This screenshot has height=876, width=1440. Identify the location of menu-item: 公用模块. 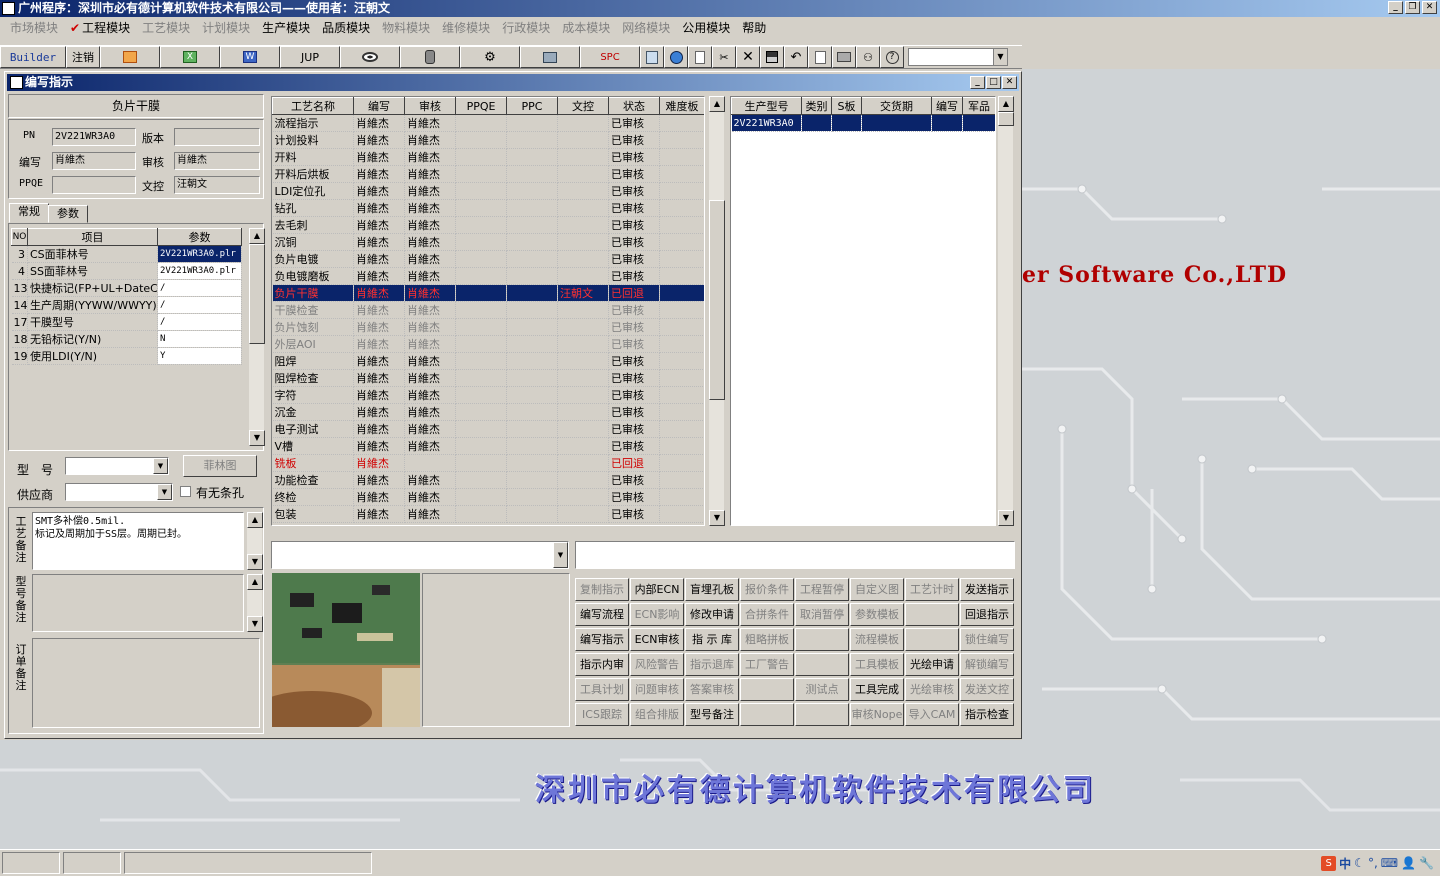
(706, 27).